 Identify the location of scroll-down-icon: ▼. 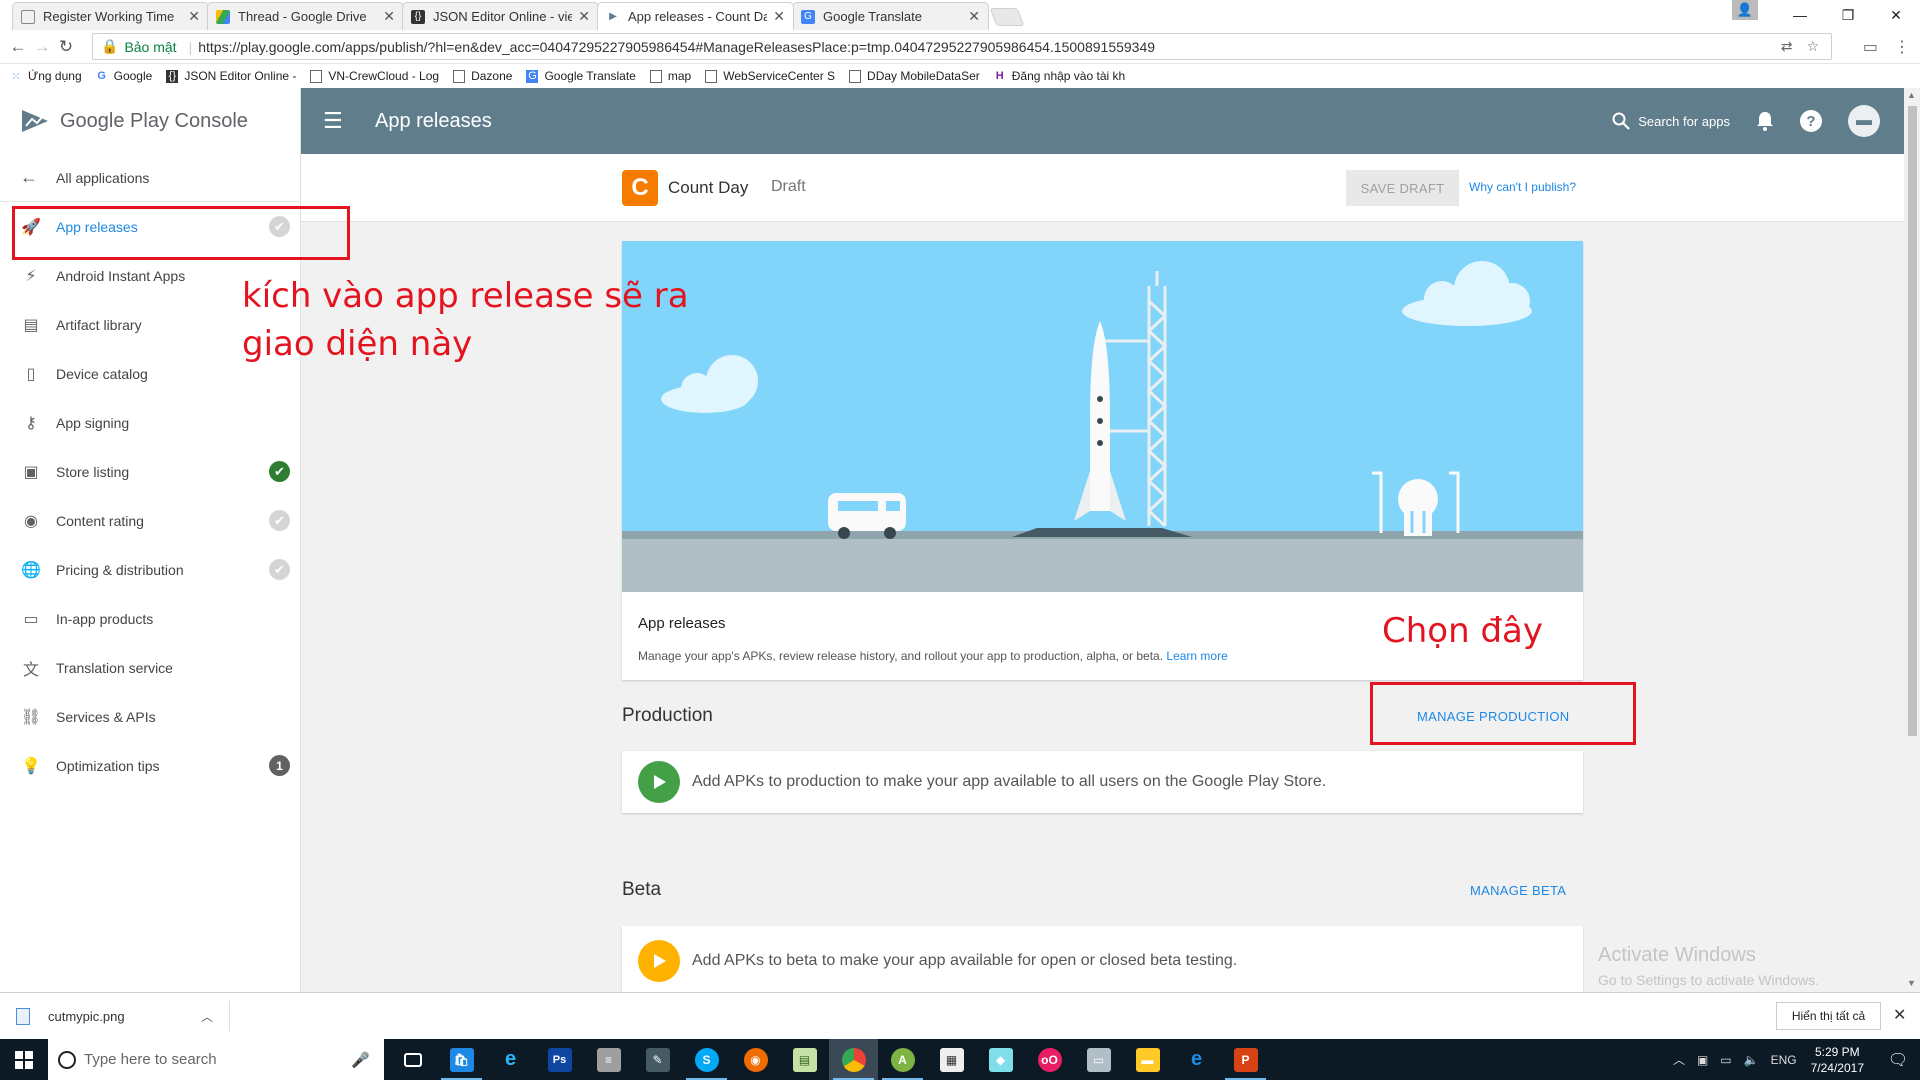
(1911, 983).